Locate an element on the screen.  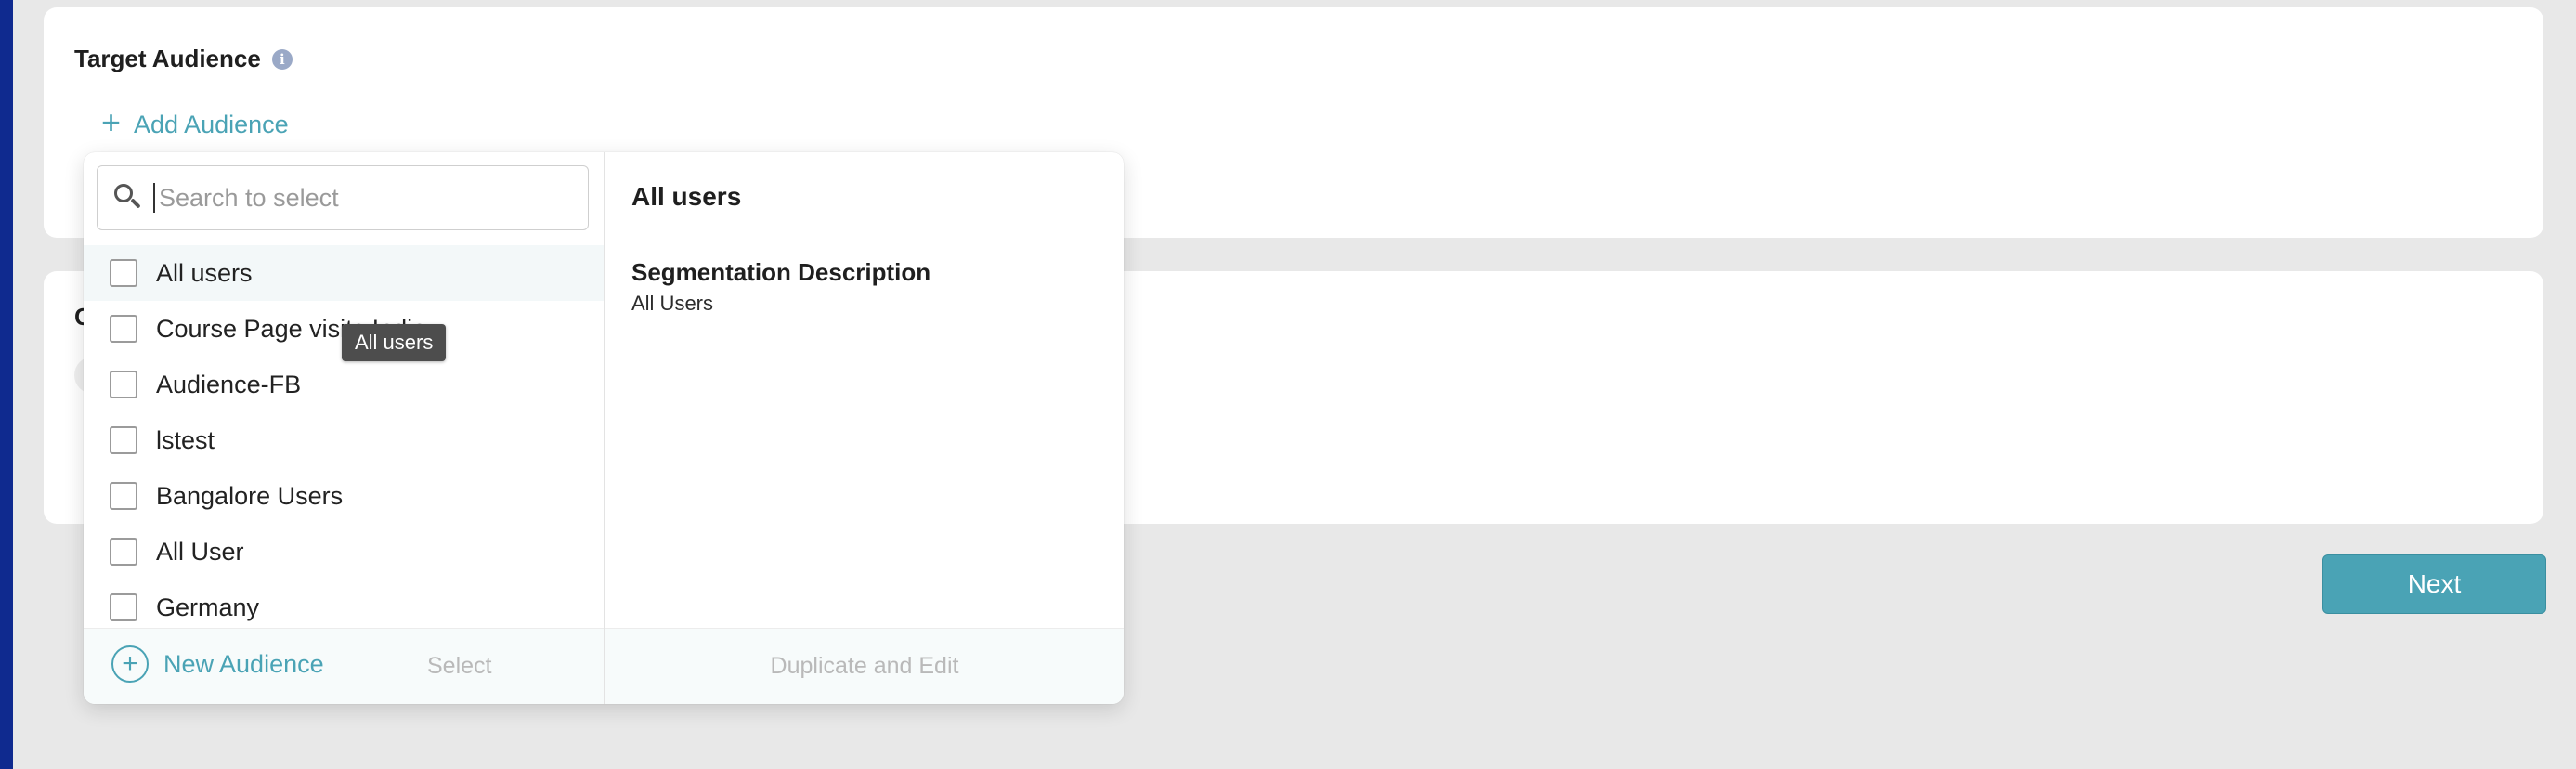
search-field is located at coordinates (343, 197).